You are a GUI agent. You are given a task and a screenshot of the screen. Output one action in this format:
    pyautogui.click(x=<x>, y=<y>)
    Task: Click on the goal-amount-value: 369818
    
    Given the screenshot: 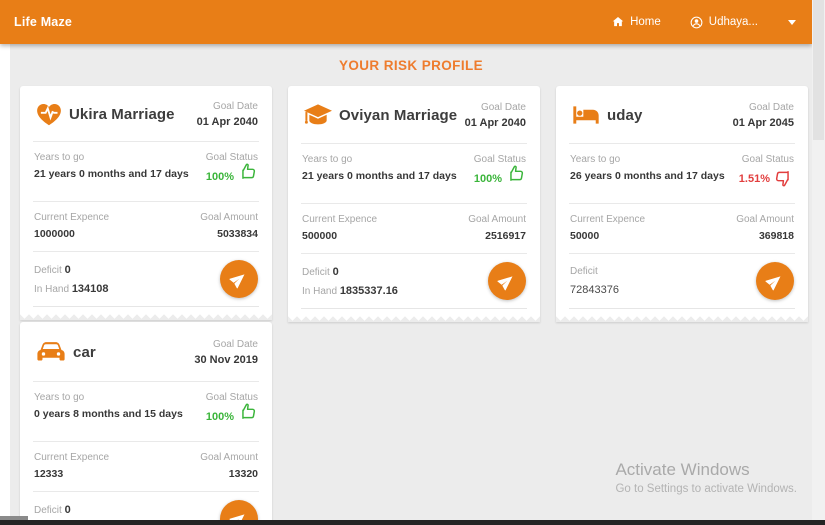 What is the action you would take?
    pyautogui.click(x=776, y=236)
    